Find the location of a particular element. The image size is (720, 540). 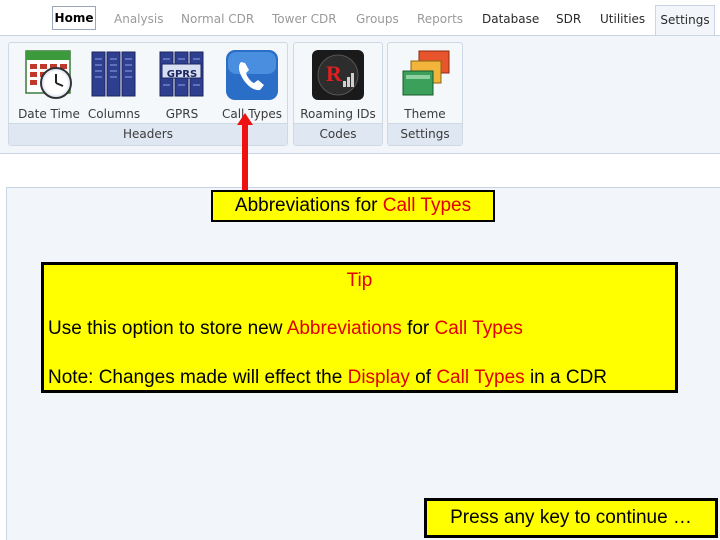

ribbon-group-codes: R Roaming IDs Codes is located at coordinates (338, 94).